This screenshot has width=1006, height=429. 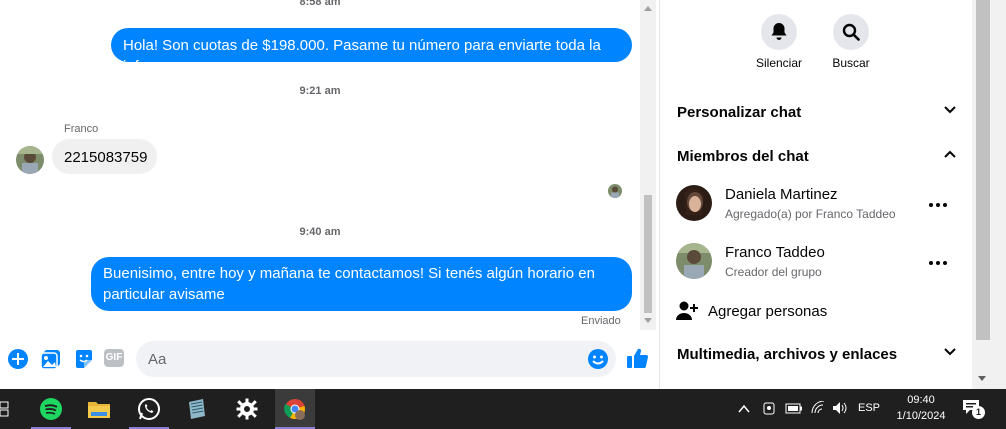 I want to click on whatsapp-icon, so click(x=149, y=409).